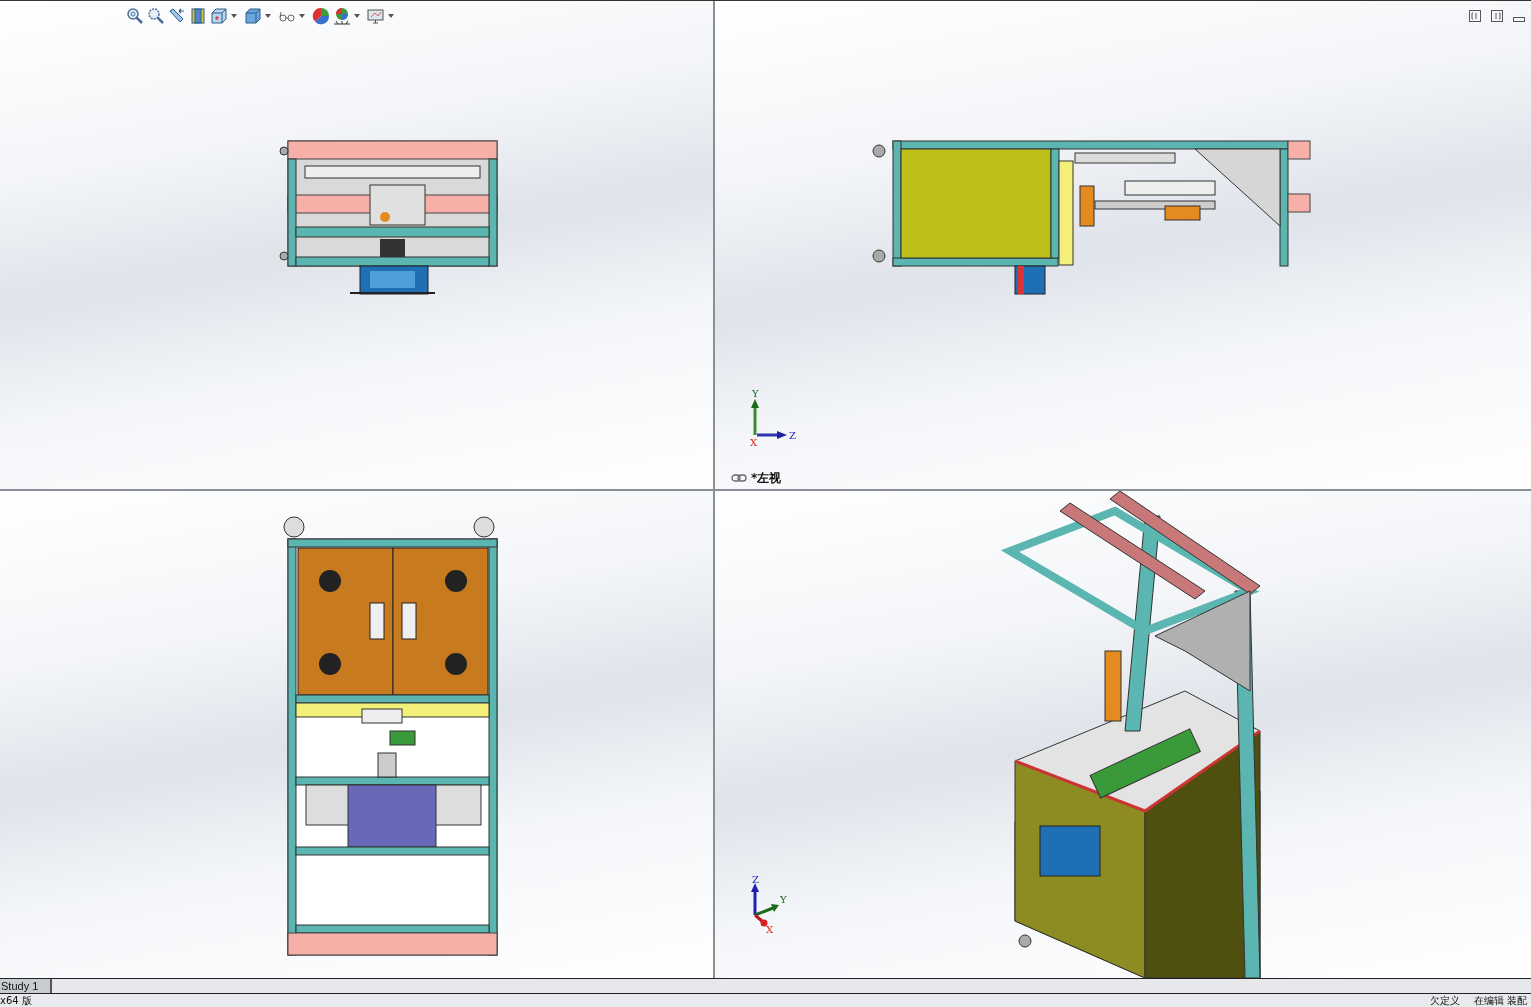  I want to click on minimize-icon, so click(1519, 19).